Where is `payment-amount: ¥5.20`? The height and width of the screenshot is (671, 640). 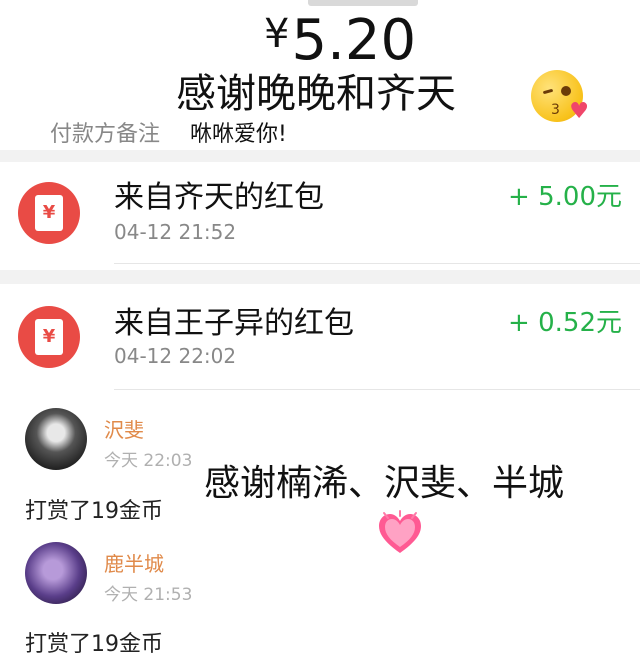 payment-amount: ¥5.20 is located at coordinates (340, 37).